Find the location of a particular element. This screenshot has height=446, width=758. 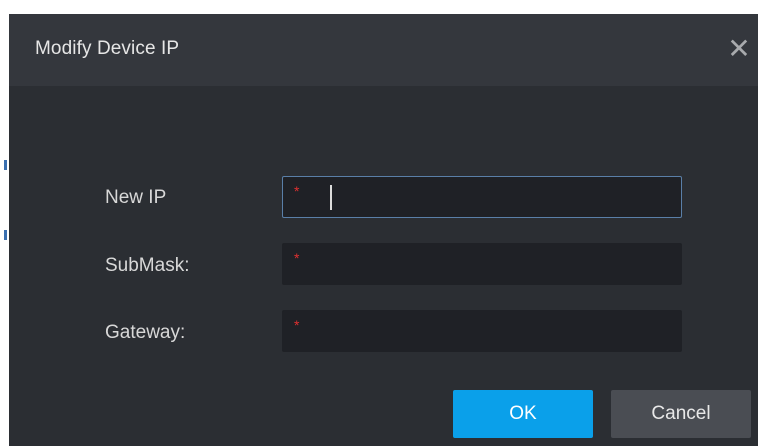

new-ip-label: New IP is located at coordinates (136, 197).